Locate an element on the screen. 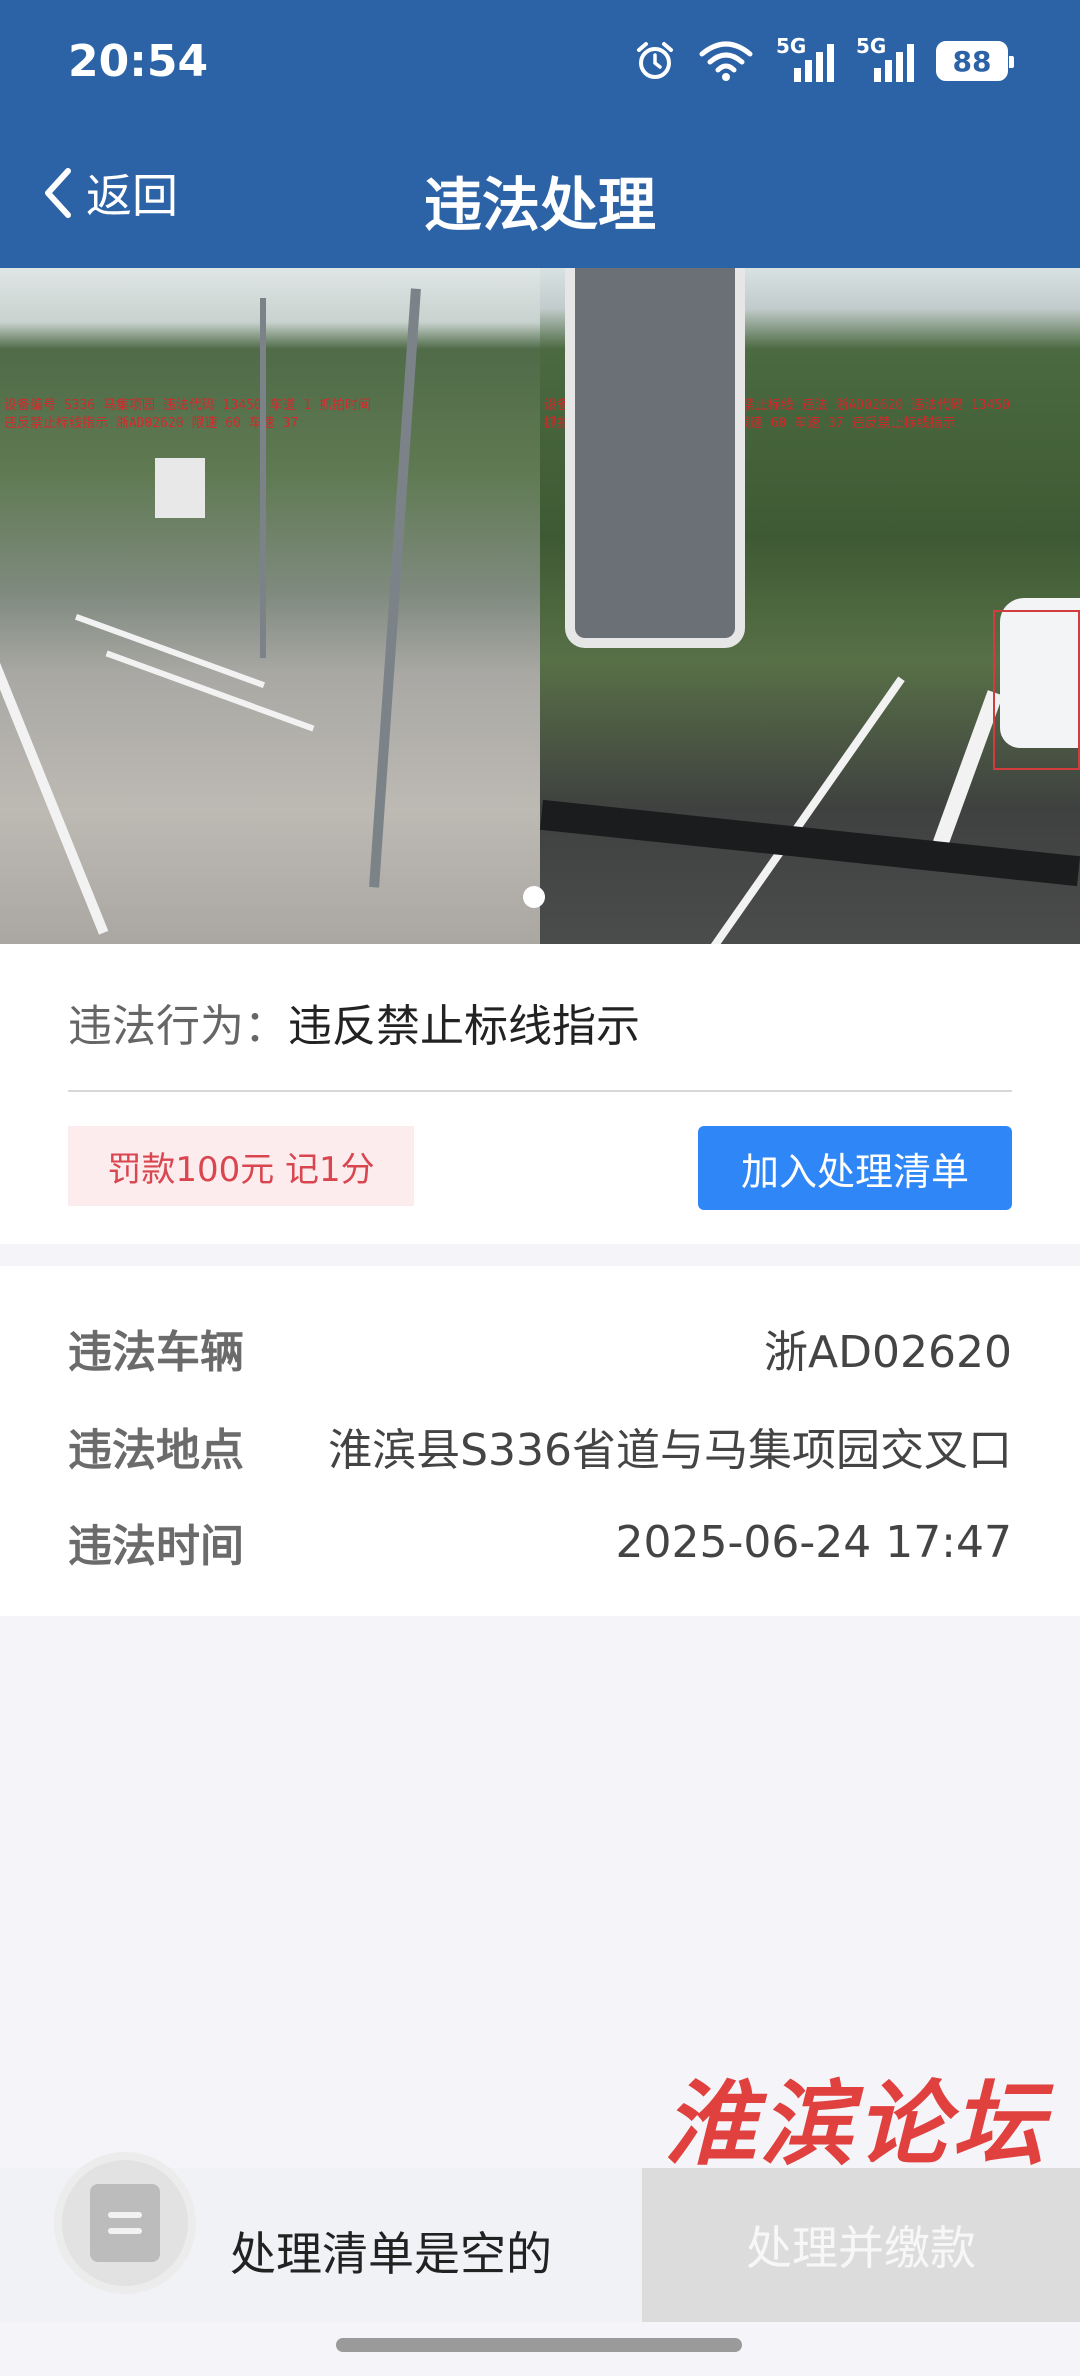 The image size is (1080, 2376). status-icons: 5G 5G 88 is located at coordinates (824, 59).